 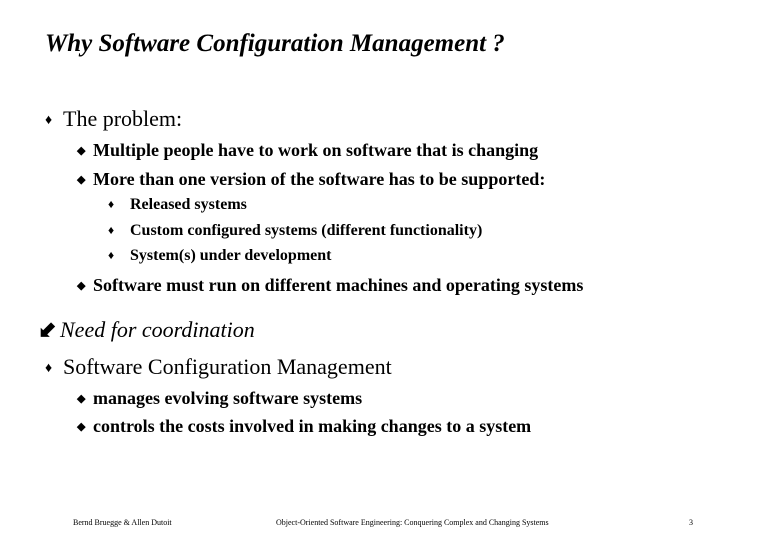 I want to click on arrow-need-for-coordination: ⬋ Need for coordination, so click(x=146, y=329).